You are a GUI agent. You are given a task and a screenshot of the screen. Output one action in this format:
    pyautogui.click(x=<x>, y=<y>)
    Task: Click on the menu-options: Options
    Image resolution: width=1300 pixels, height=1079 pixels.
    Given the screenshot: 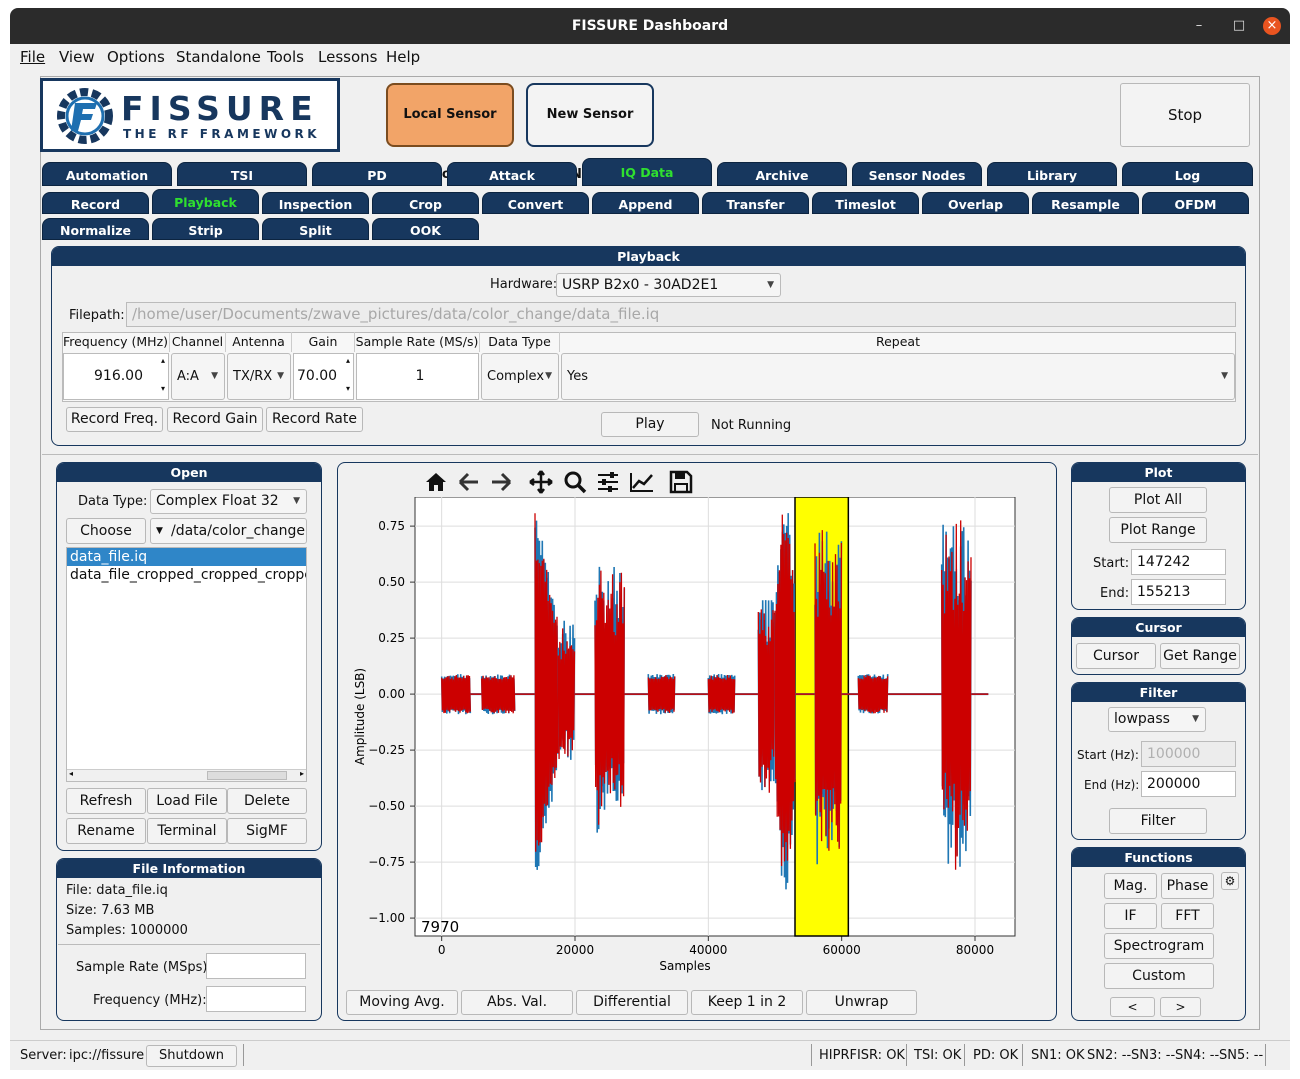 What is the action you would take?
    pyautogui.click(x=136, y=57)
    